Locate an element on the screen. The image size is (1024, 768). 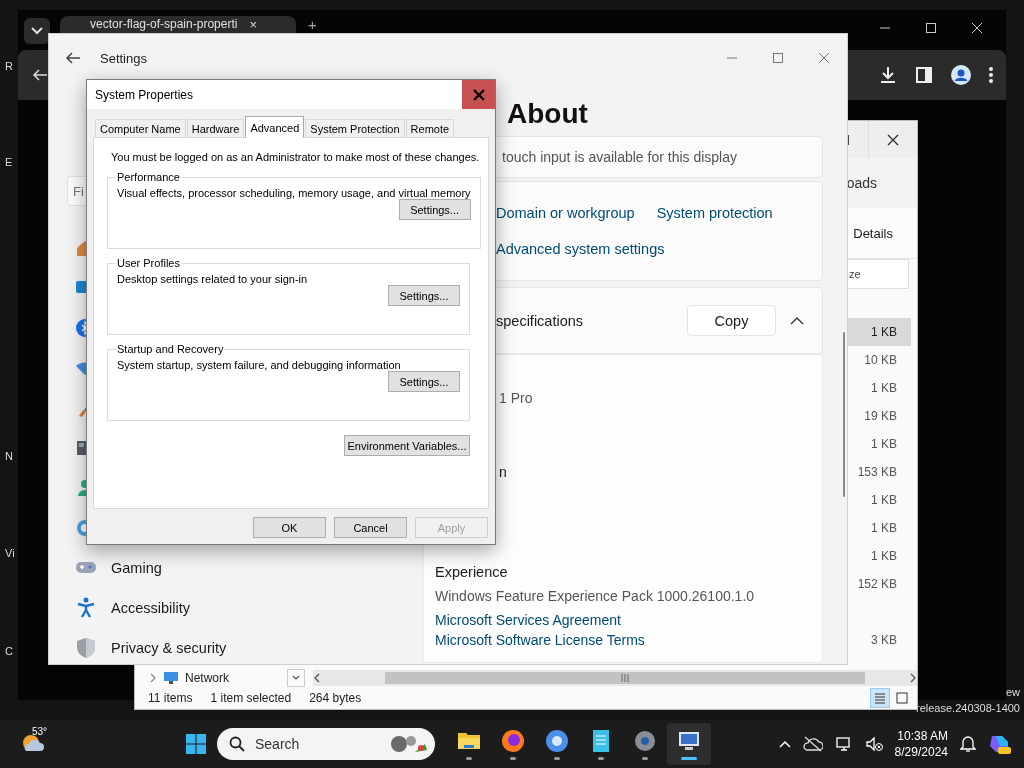
file-size-cell: 153 KB is located at coordinates (879, 472).